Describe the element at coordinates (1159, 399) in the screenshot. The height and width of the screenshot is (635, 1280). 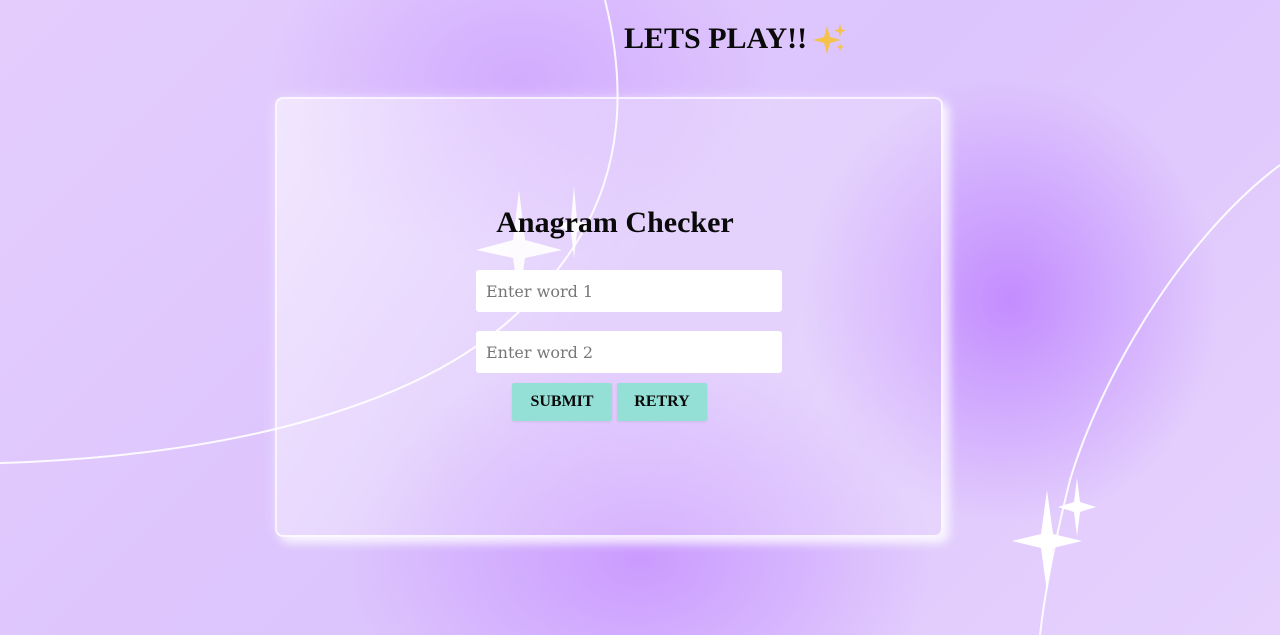
I see `background-curve-right` at that location.